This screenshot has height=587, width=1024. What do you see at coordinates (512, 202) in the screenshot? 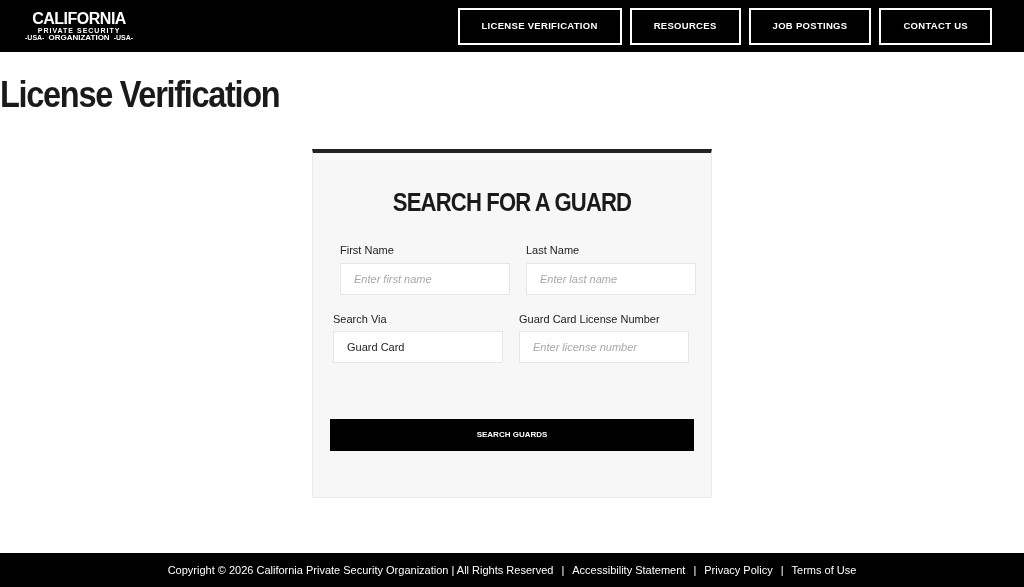
I see `form-title: SEARCH FOR A GUARD` at bounding box center [512, 202].